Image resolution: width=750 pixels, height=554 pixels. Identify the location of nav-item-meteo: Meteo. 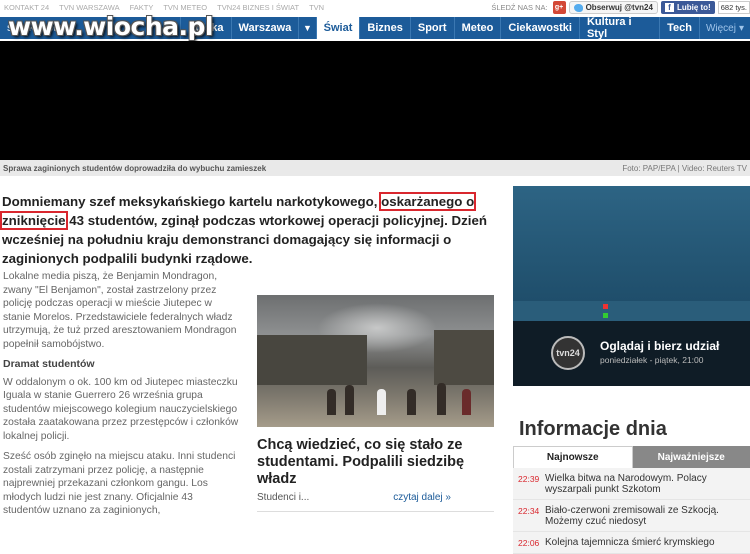
(478, 28).